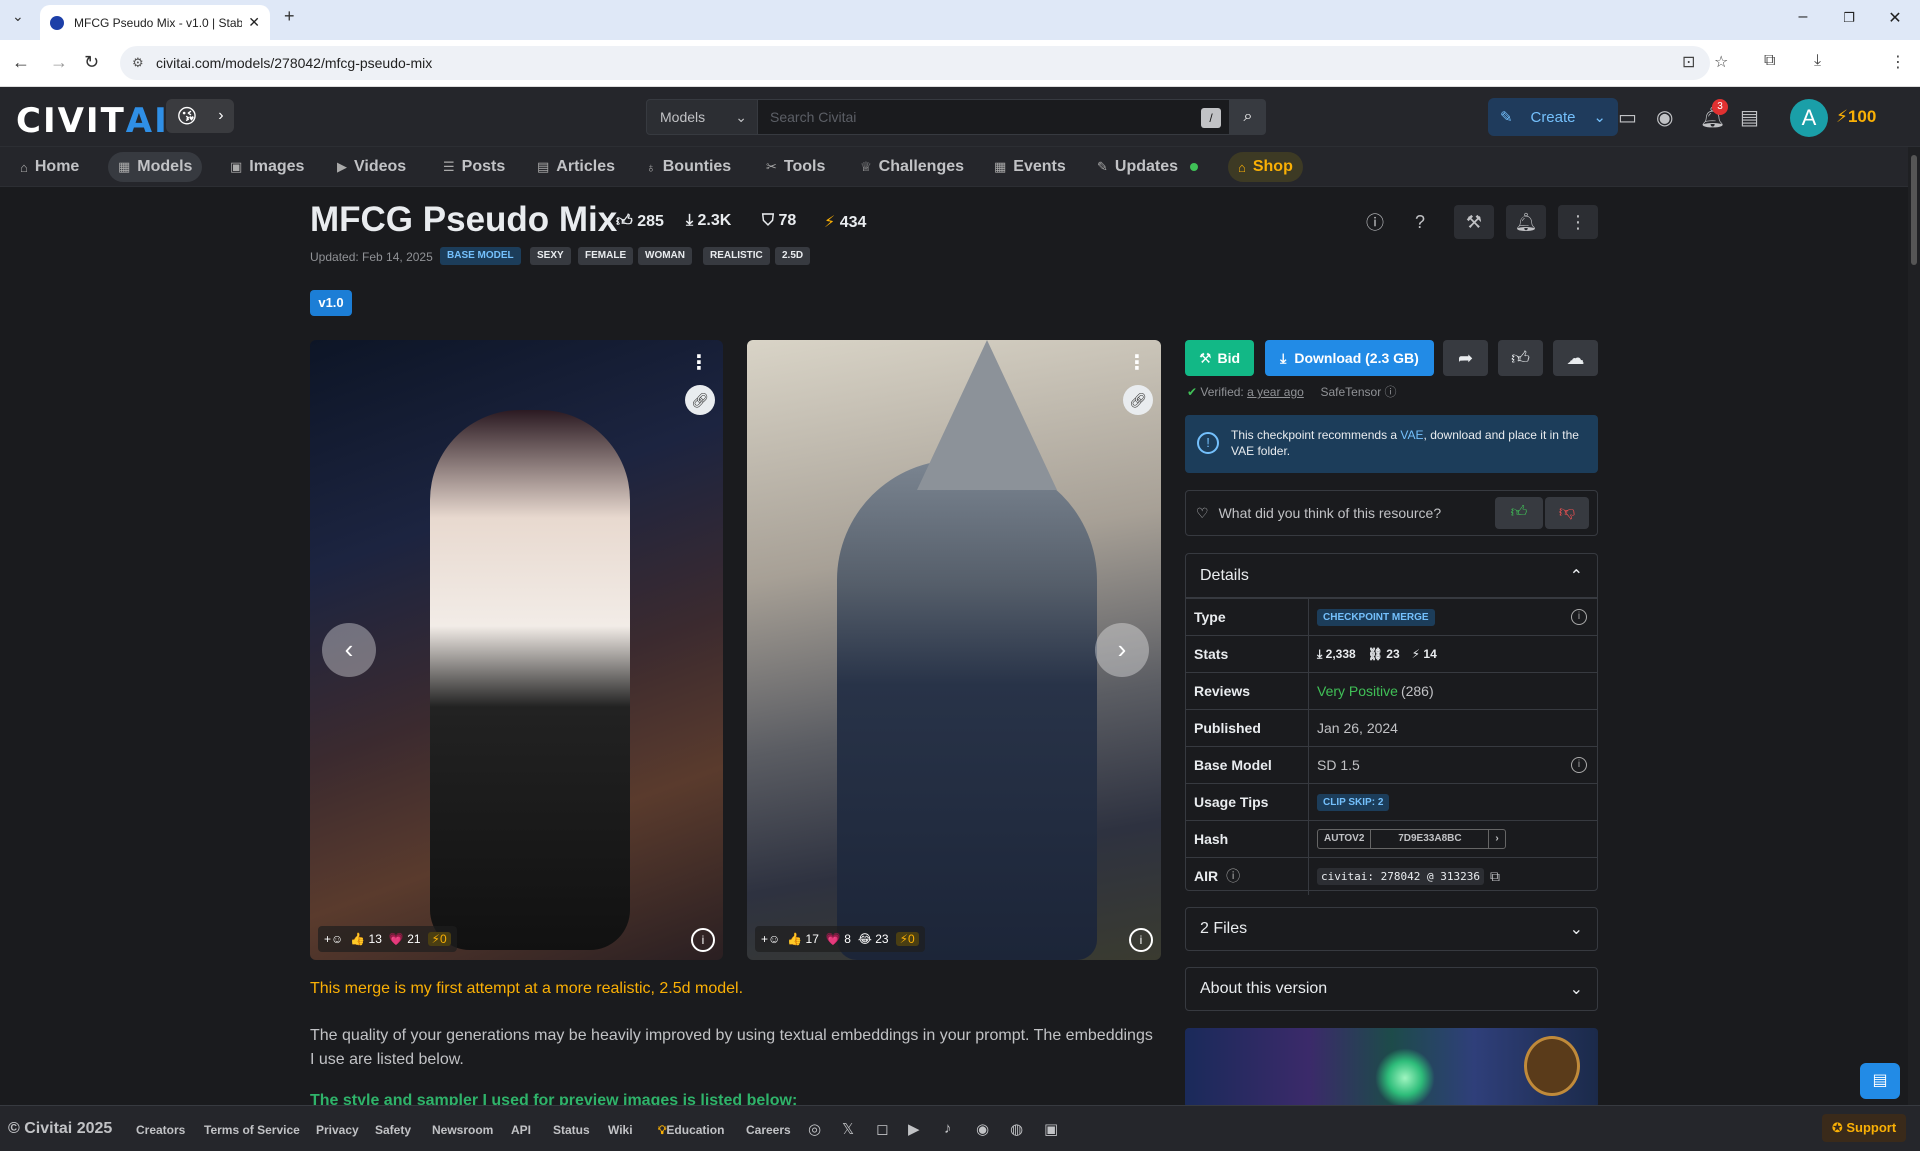  Describe the element at coordinates (873, 939) in the screenshot. I see `laugh-reaction: 😂 23` at that location.